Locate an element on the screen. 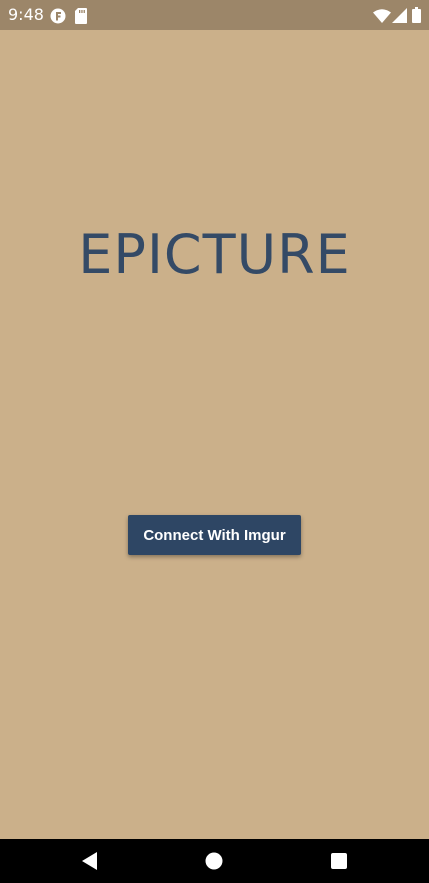 This screenshot has width=429, height=883. back-icon is located at coordinates (90, 861).